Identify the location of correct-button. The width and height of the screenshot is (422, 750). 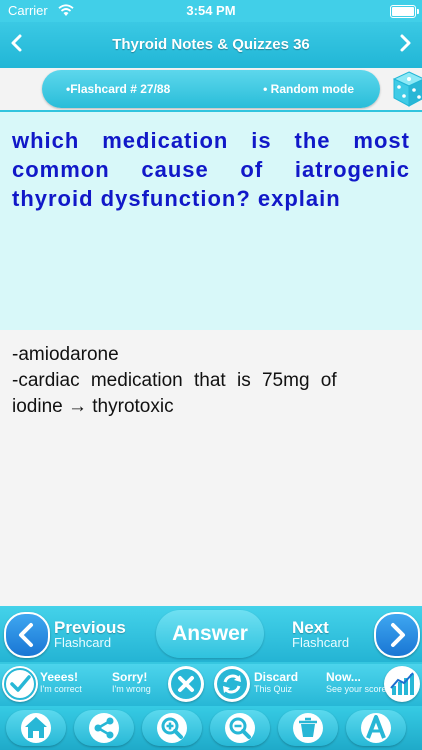
(20, 684).